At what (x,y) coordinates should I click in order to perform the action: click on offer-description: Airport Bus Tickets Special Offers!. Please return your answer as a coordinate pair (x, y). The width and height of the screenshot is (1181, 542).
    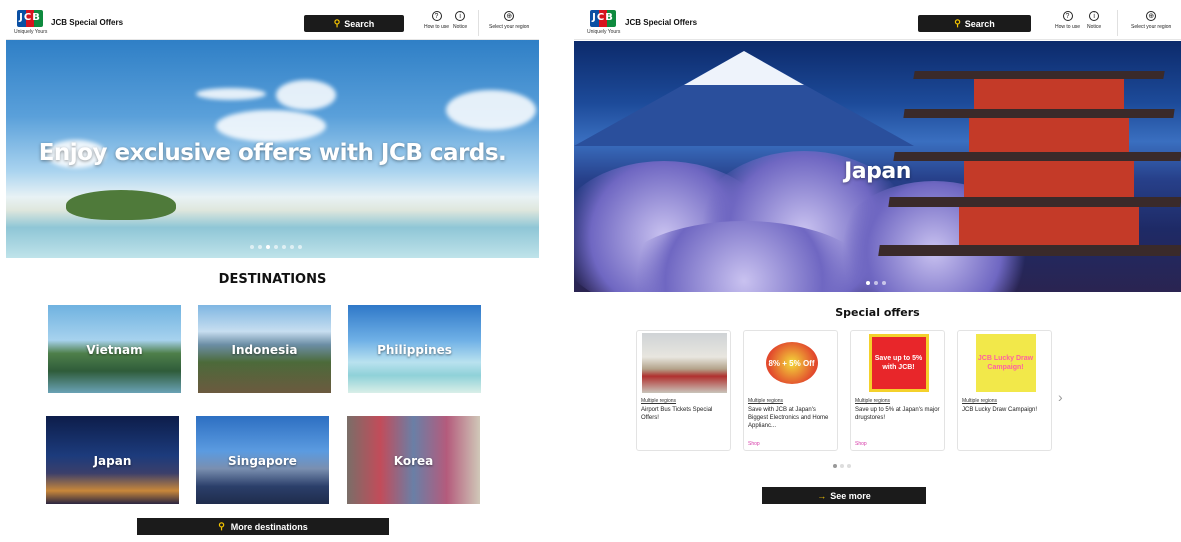
    Looking at the image, I should click on (677, 414).